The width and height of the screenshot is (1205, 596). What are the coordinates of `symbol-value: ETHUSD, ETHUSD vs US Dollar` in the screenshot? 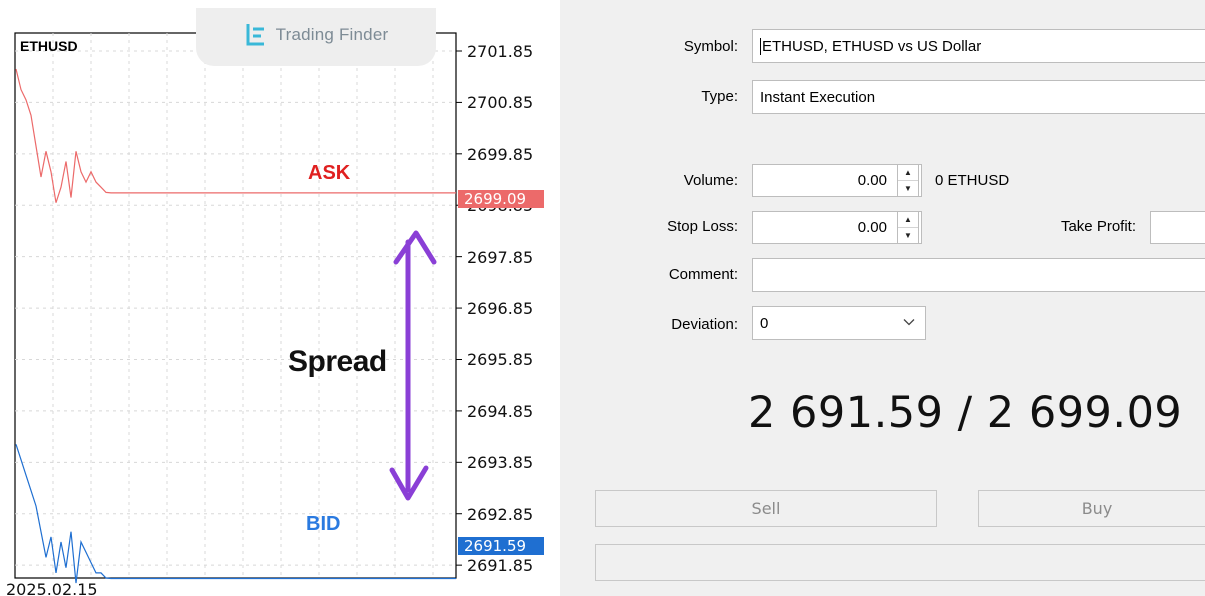 It's located at (872, 46).